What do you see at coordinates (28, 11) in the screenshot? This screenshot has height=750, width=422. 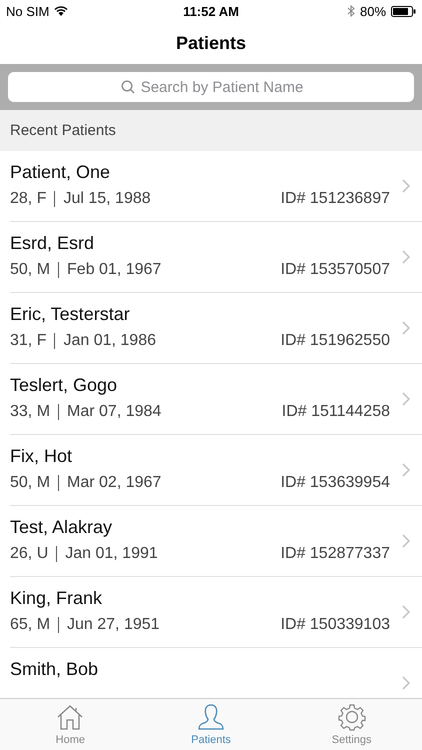 I see `carrier: No SIM` at bounding box center [28, 11].